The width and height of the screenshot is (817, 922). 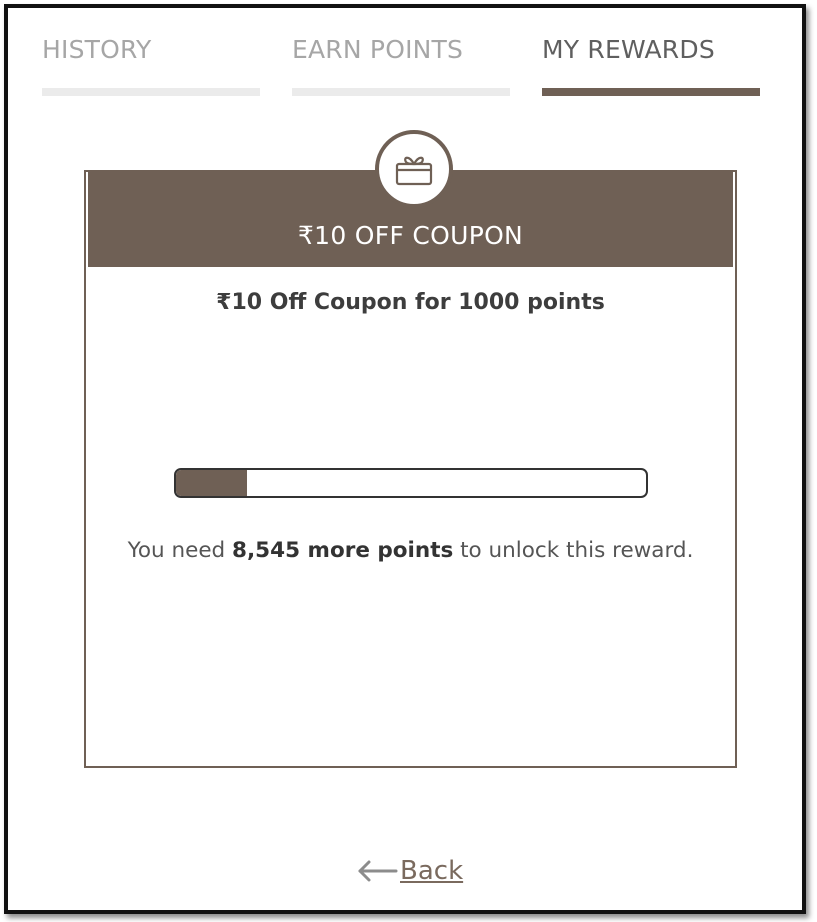 I want to click on back-label: Back, so click(x=432, y=871).